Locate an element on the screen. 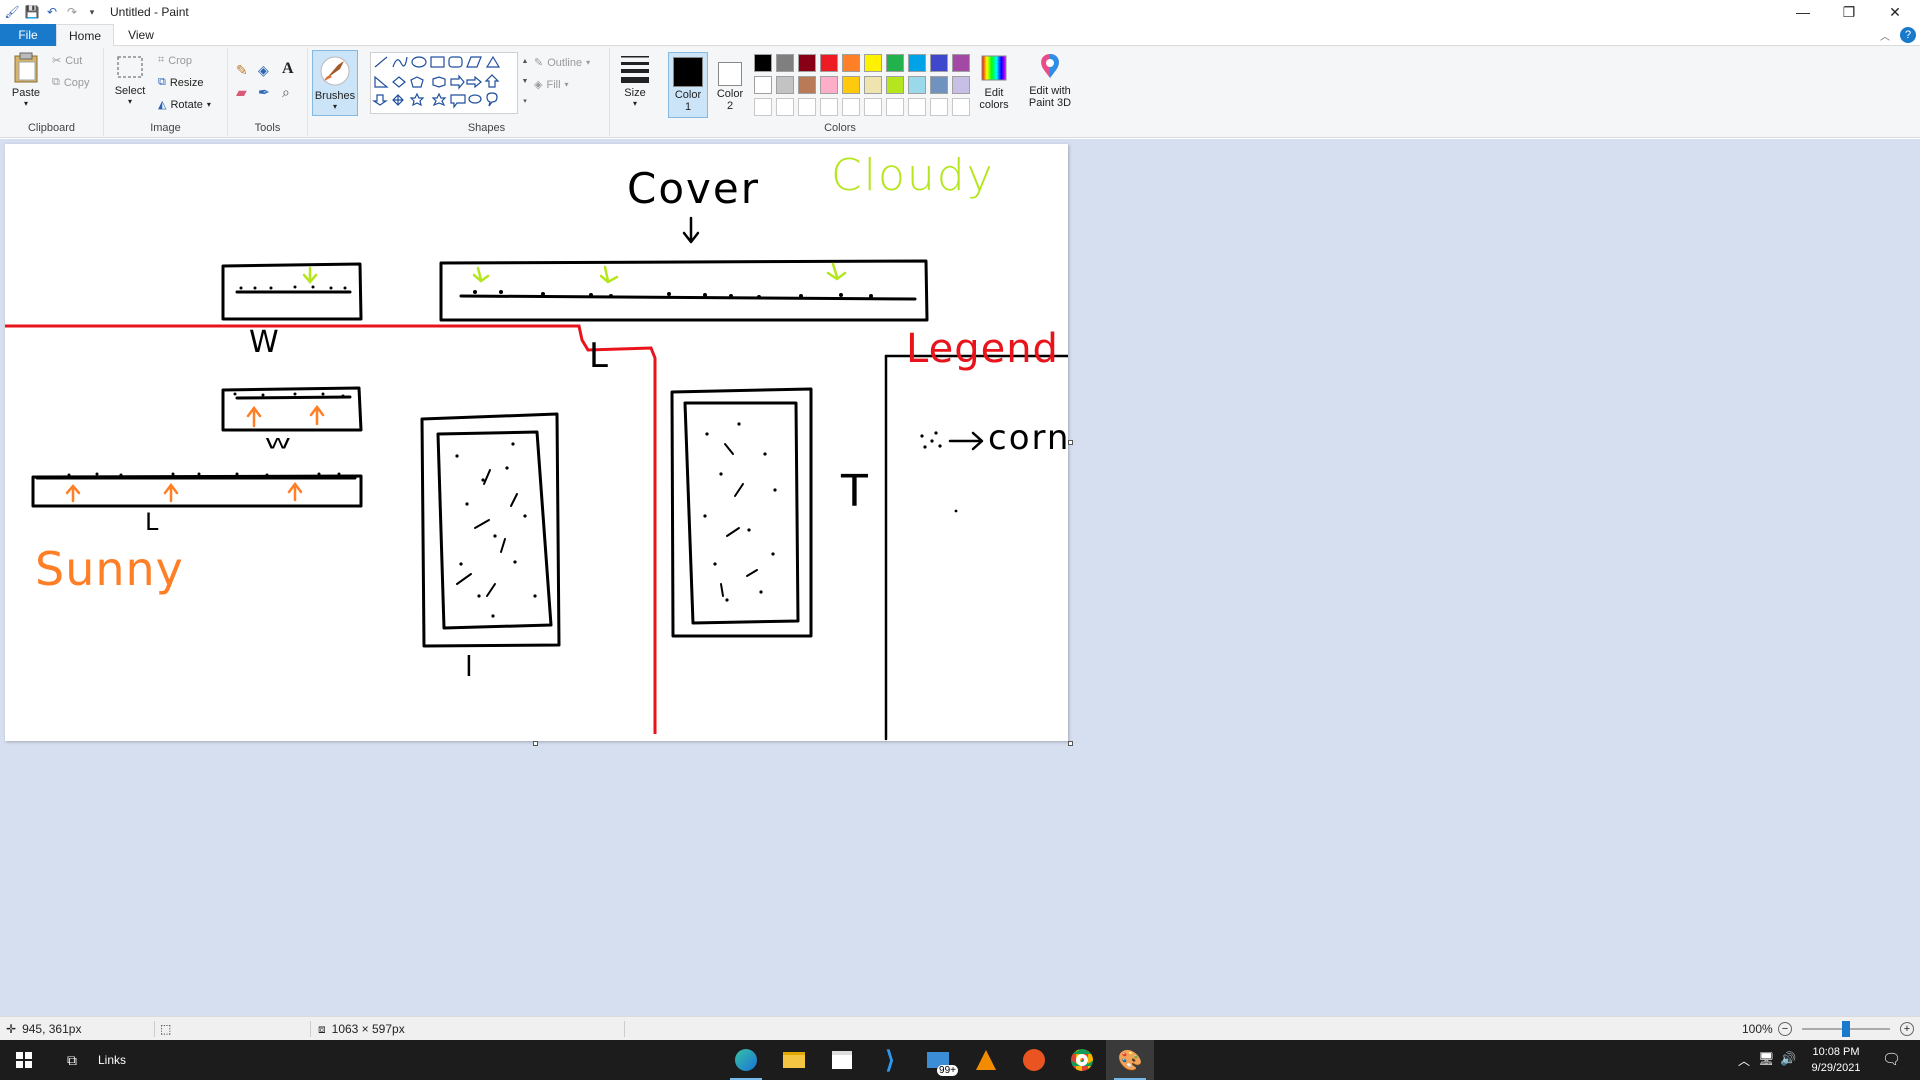  select-button: Select ▾ is located at coordinates (130, 79).